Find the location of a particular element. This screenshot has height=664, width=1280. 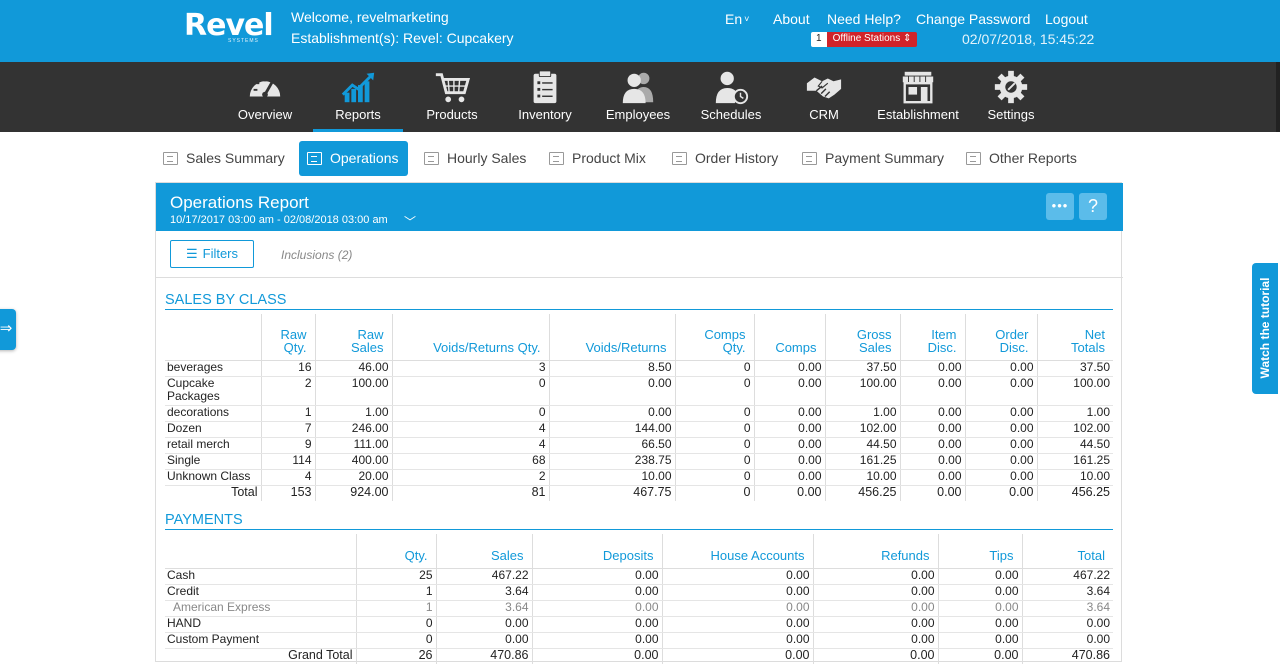

change-password-link: Change Password is located at coordinates (973, 19).